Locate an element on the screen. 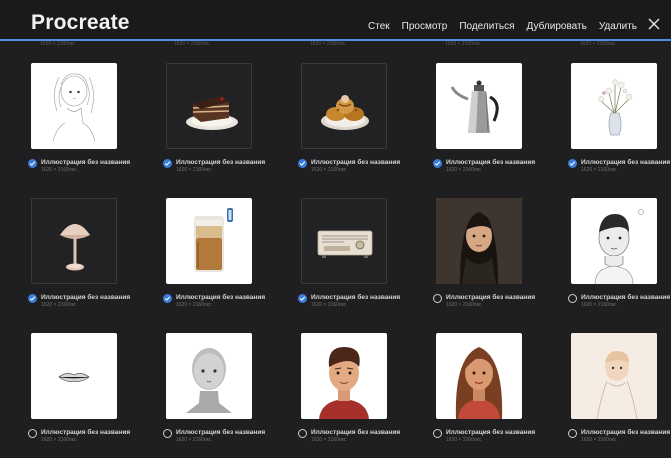 This screenshot has height=458, width=671. delete-button: Удалить is located at coordinates (618, 26).